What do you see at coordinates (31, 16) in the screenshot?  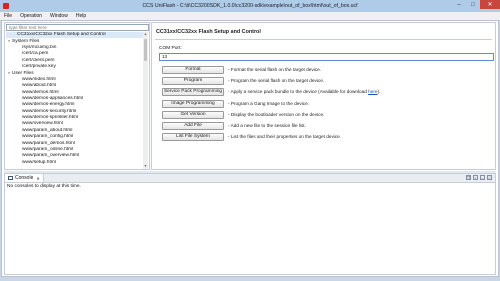 I see `menu-operation: Operation` at bounding box center [31, 16].